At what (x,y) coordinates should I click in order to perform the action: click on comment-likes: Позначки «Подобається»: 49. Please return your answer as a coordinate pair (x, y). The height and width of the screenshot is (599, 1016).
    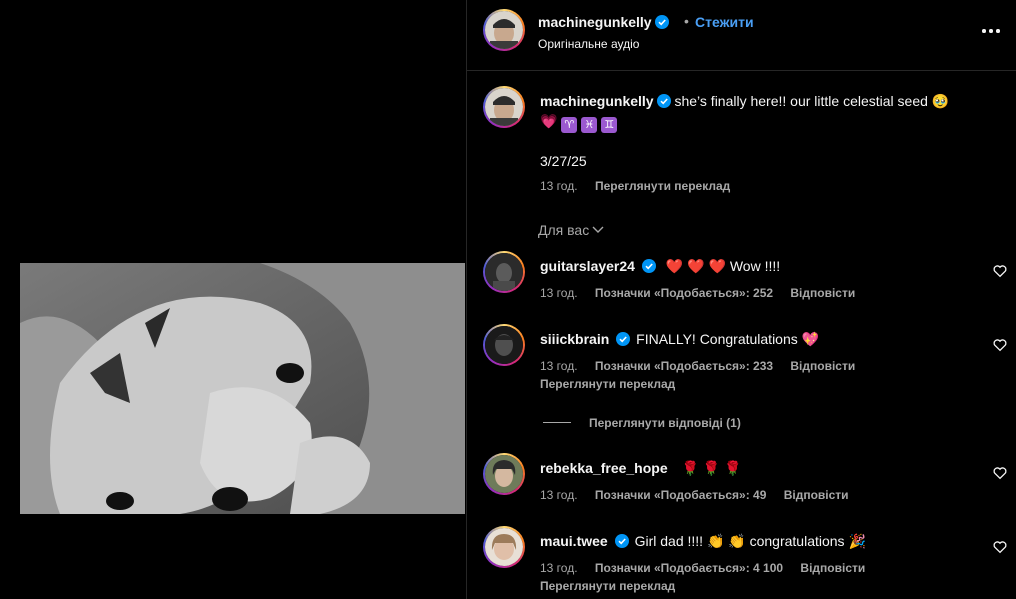
    Looking at the image, I should click on (680, 495).